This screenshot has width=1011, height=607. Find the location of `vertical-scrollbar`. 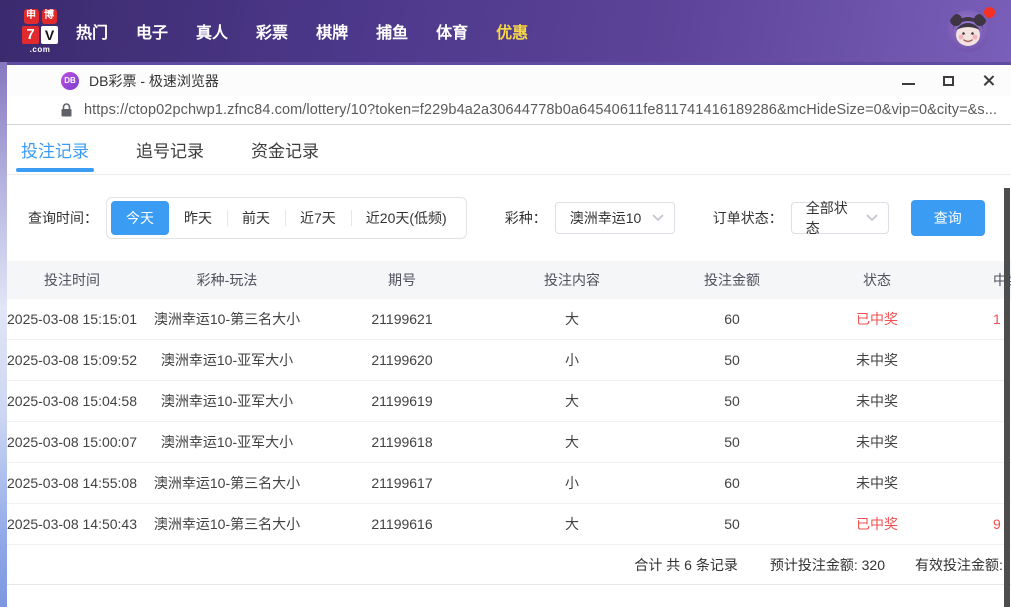

vertical-scrollbar is located at coordinates (1007, 397).